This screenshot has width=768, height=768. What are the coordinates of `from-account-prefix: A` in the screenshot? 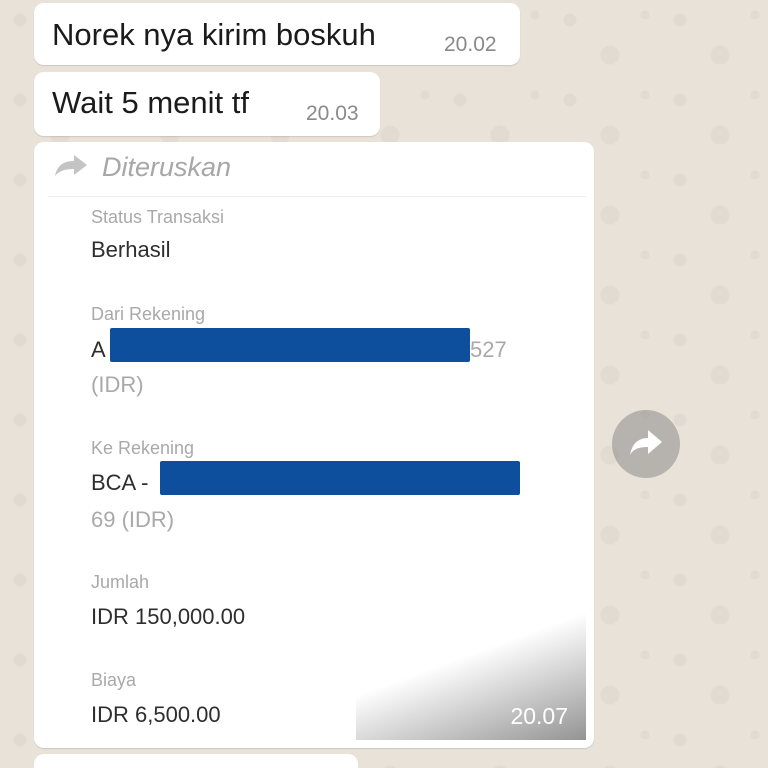 It's located at (98, 349).